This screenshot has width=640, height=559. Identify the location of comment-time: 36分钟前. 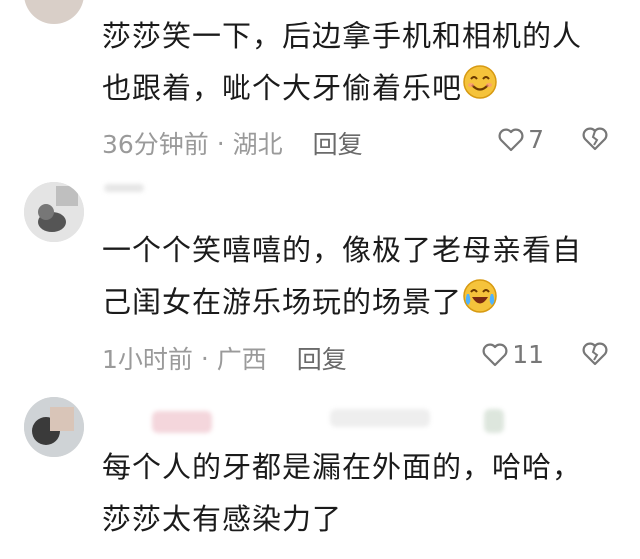
(155, 144).